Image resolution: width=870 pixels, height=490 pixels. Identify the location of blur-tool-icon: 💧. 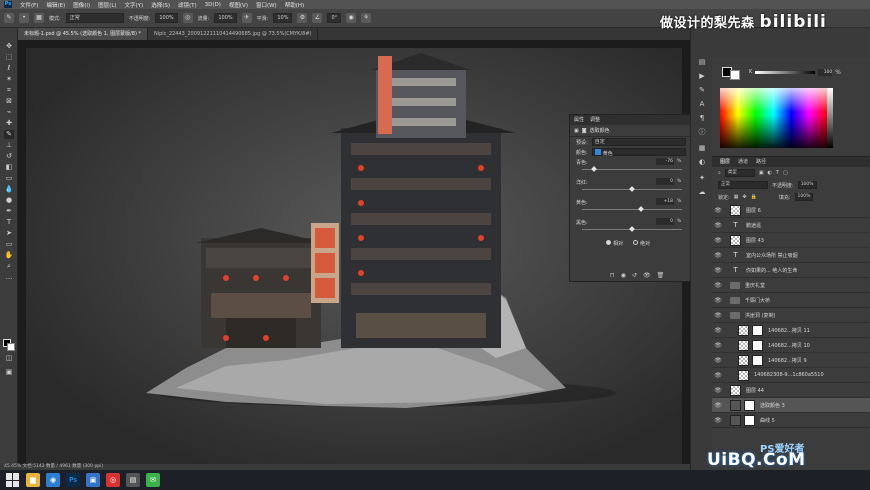
(9, 189).